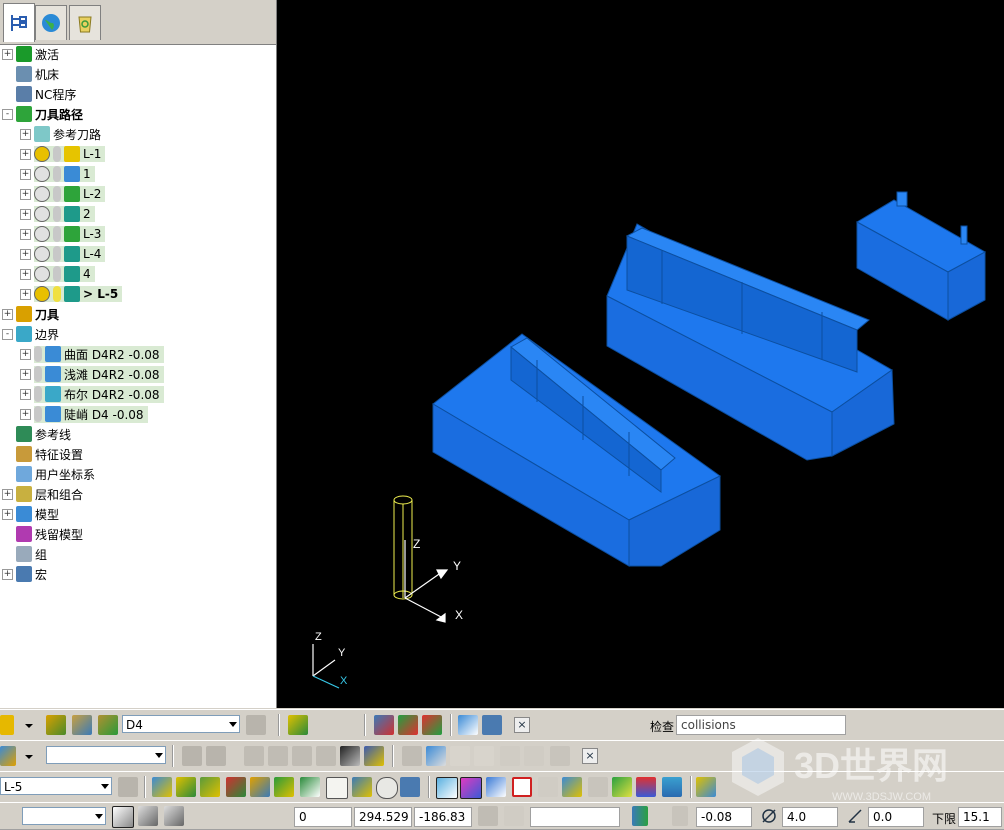  What do you see at coordinates (138, 114) in the screenshot?
I see `tree-item: - 刀具路径` at bounding box center [138, 114].